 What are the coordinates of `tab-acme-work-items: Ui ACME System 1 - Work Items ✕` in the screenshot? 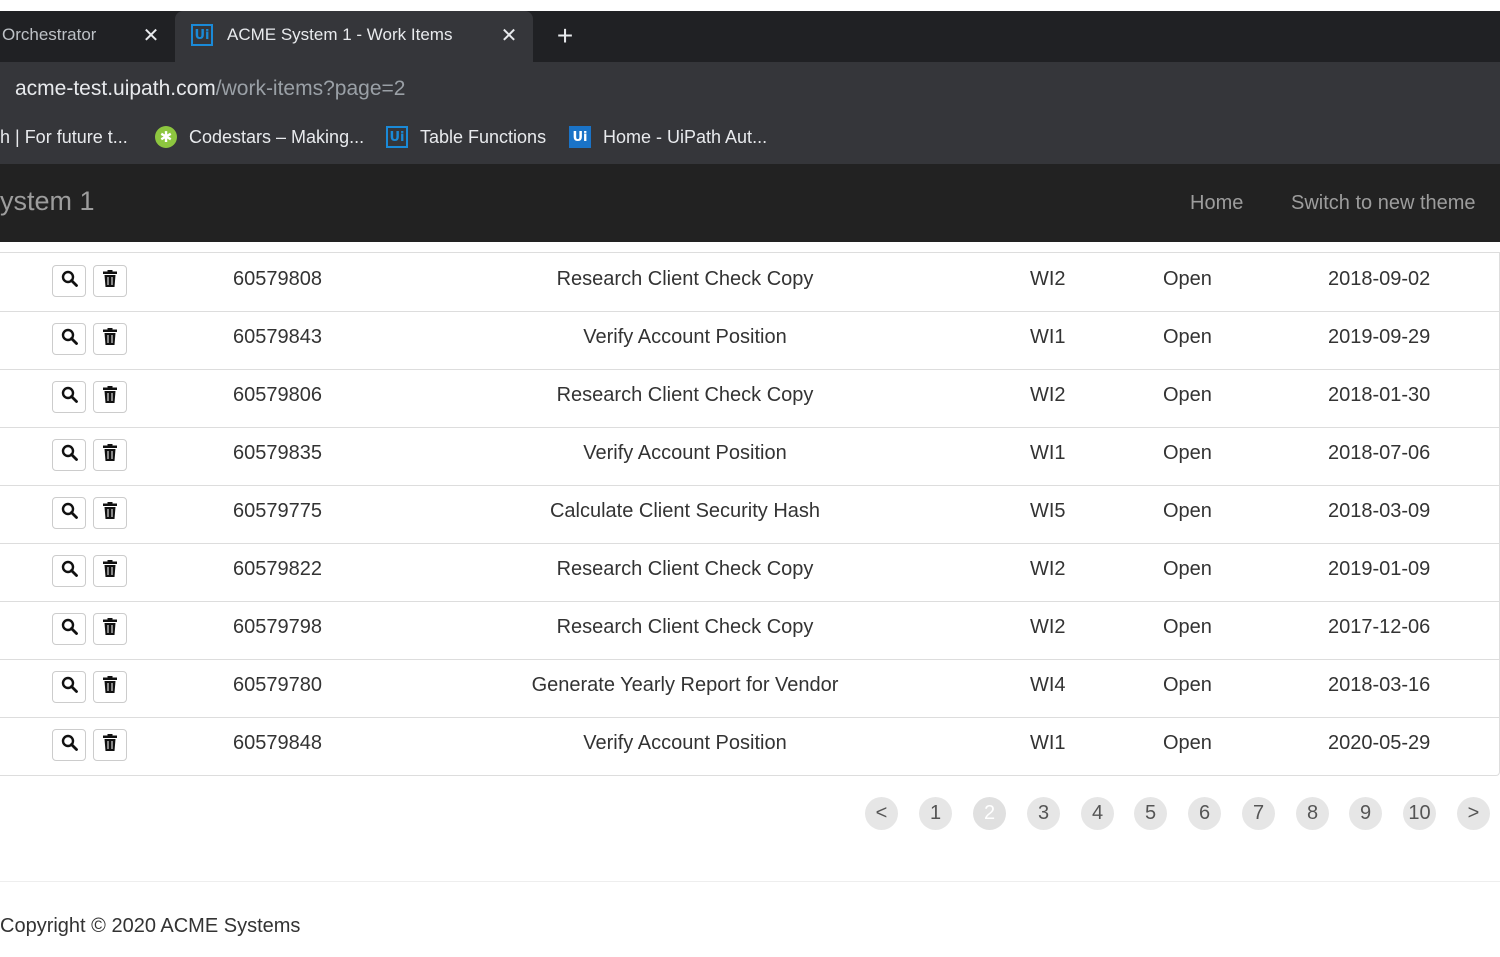 It's located at (354, 36).